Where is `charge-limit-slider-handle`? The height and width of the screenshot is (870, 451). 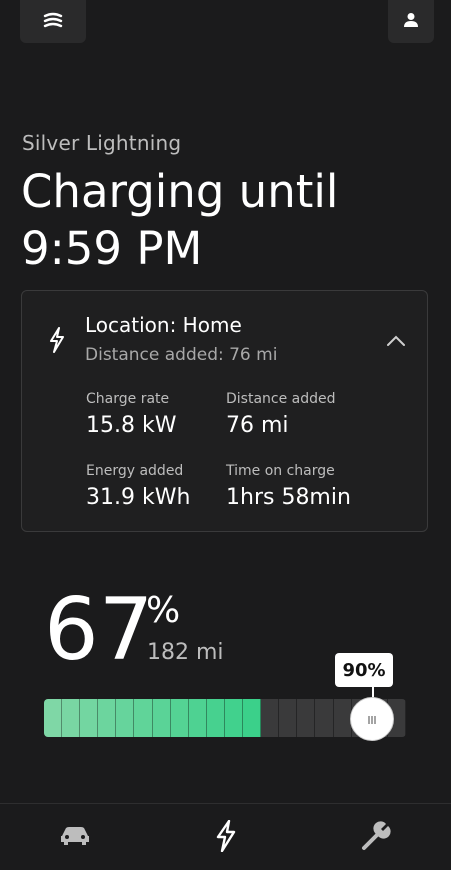 charge-limit-slider-handle is located at coordinates (372, 719).